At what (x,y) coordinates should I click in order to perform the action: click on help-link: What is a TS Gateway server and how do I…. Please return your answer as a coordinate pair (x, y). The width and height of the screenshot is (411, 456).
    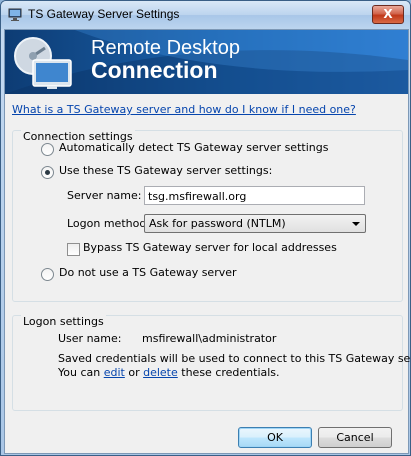
    Looking at the image, I should click on (184, 109).